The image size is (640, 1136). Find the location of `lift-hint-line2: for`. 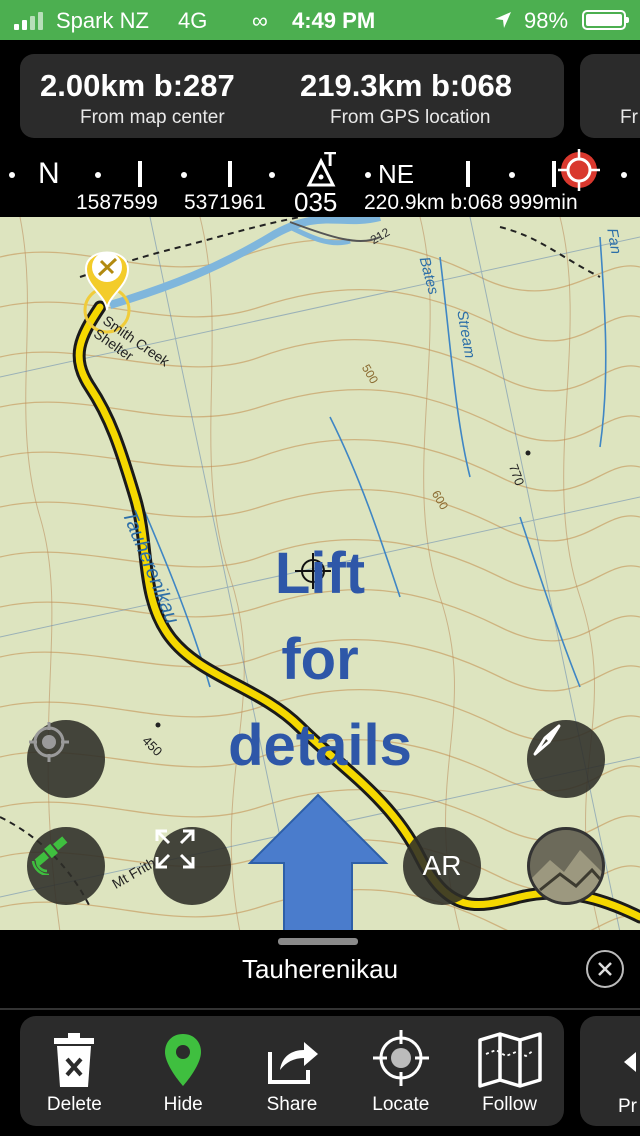

lift-hint-line2: for is located at coordinates (320, 659).